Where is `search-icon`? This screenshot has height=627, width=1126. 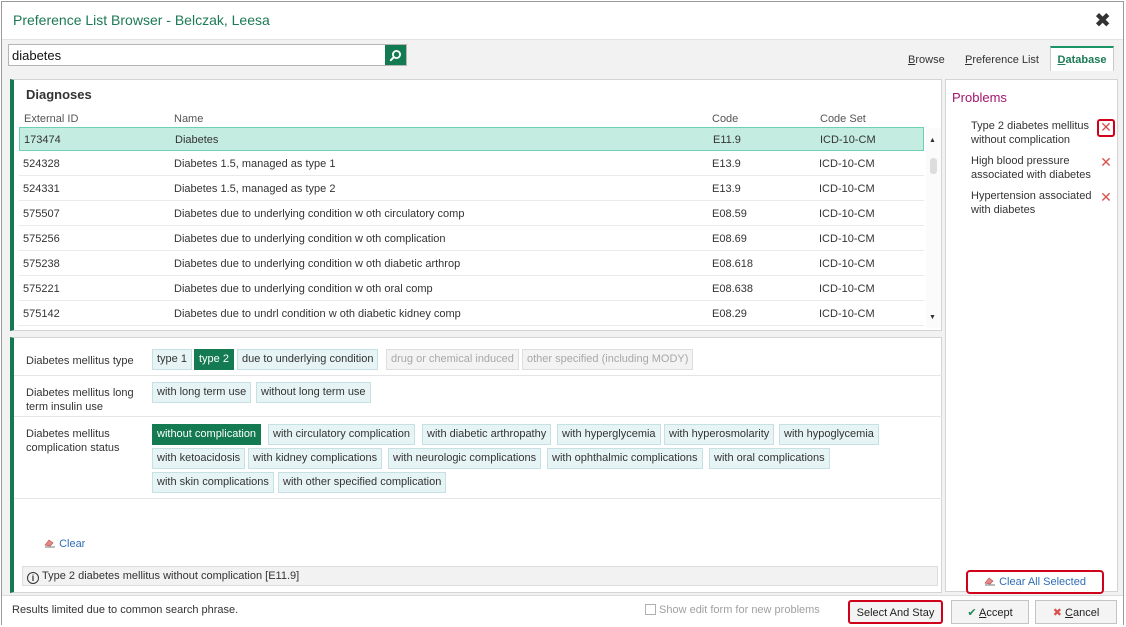
search-icon is located at coordinates (395, 55).